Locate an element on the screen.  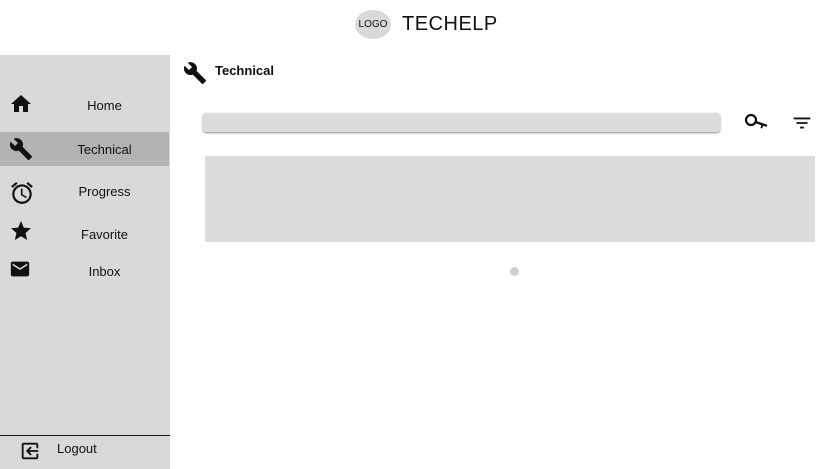
logo-text: LOGO is located at coordinates (373, 24).